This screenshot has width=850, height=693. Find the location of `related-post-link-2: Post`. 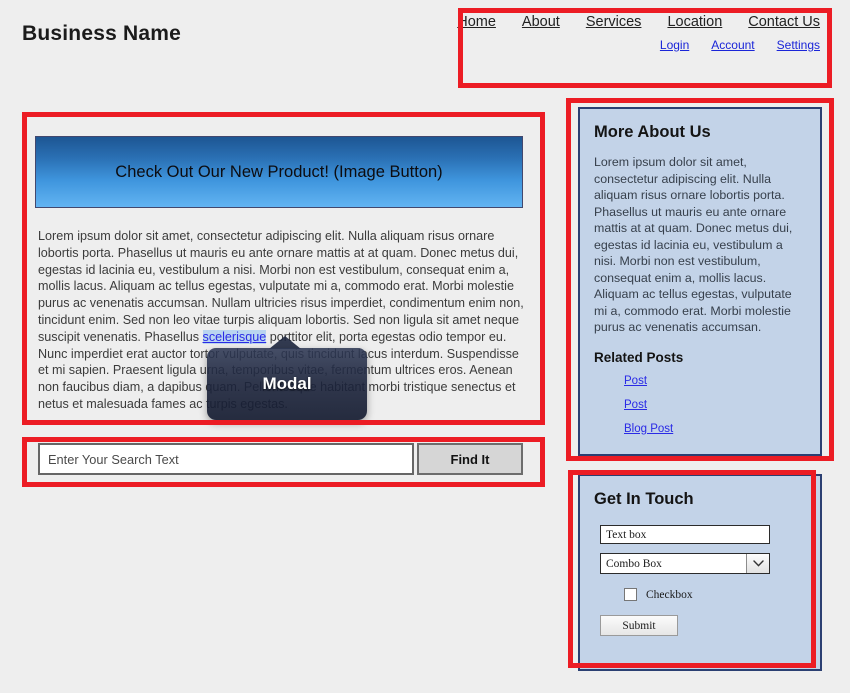

related-post-link-2: Post is located at coordinates (635, 405).